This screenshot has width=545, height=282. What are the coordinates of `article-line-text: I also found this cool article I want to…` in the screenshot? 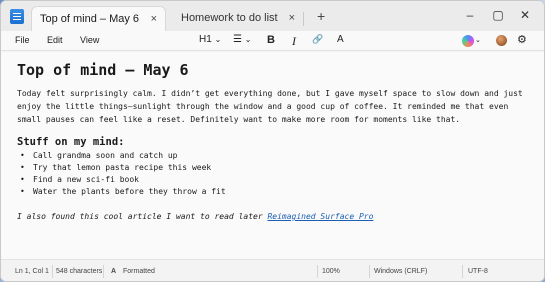 It's located at (142, 216).